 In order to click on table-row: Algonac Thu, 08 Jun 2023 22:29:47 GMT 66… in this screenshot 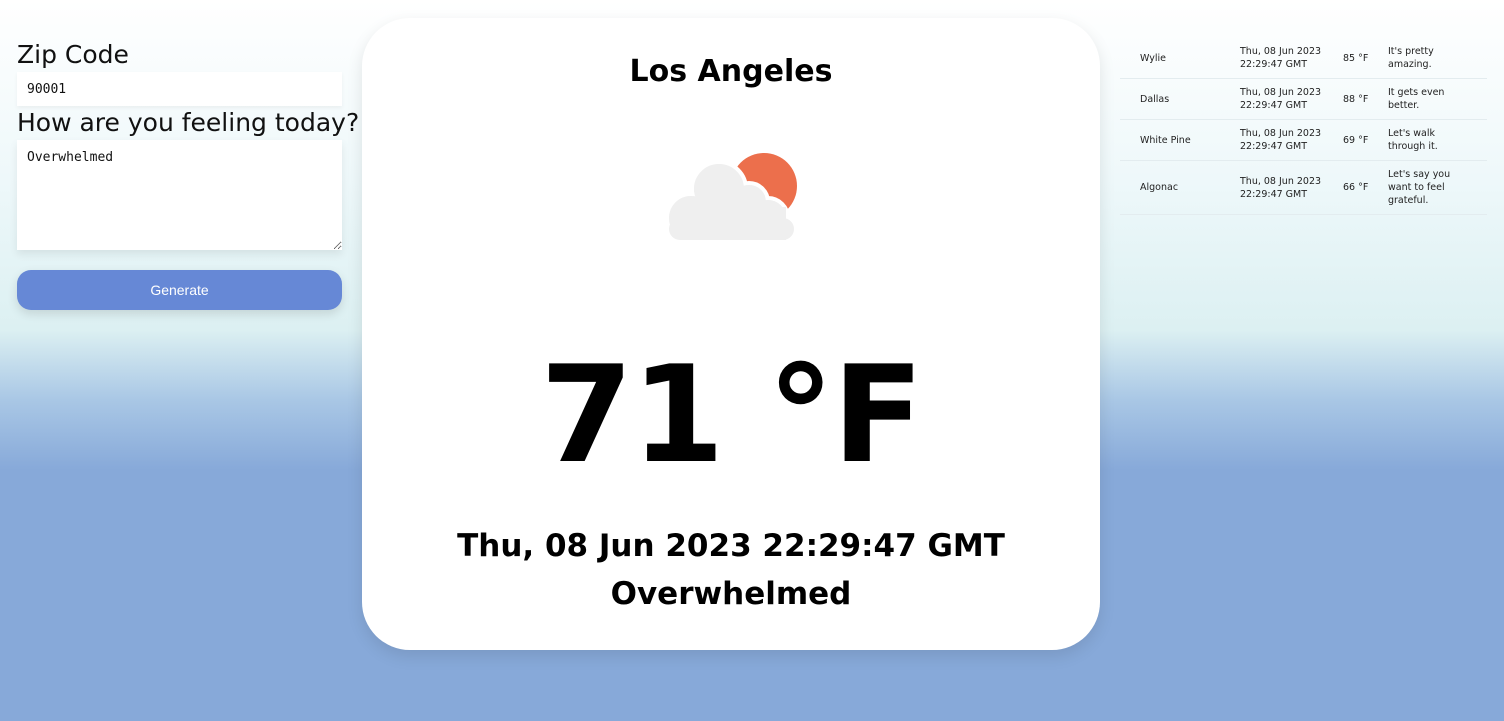, I will do `click(1303, 187)`.